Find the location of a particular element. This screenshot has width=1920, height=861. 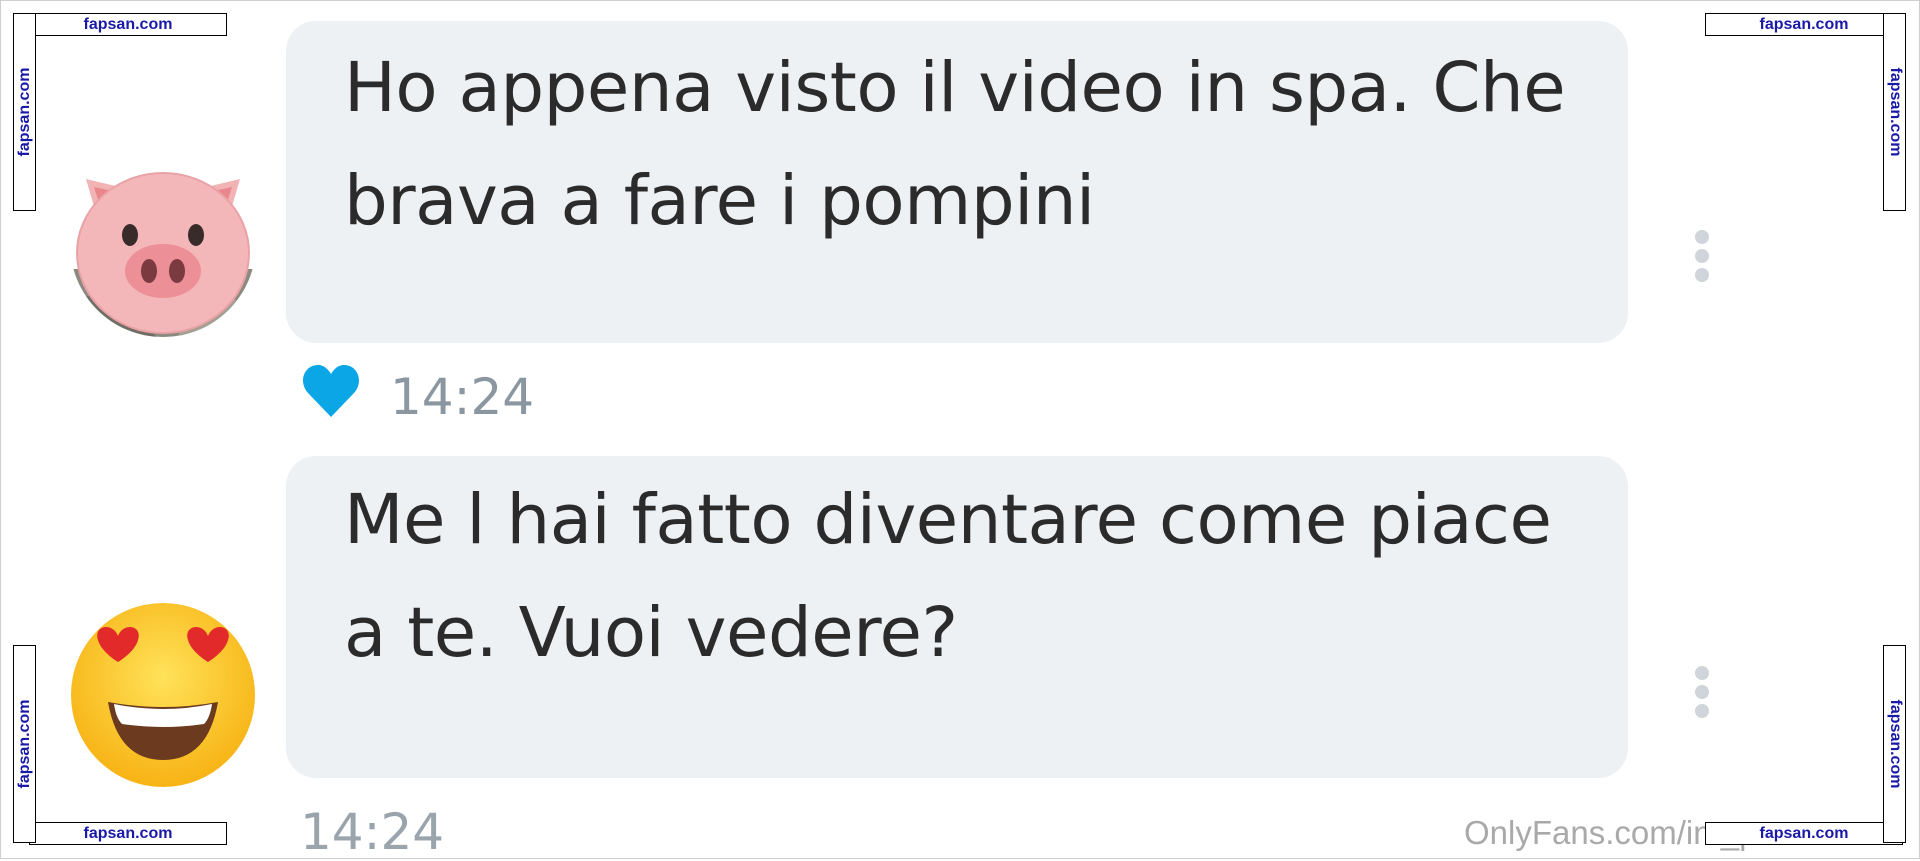

like-heart-icon is located at coordinates (331, 391).